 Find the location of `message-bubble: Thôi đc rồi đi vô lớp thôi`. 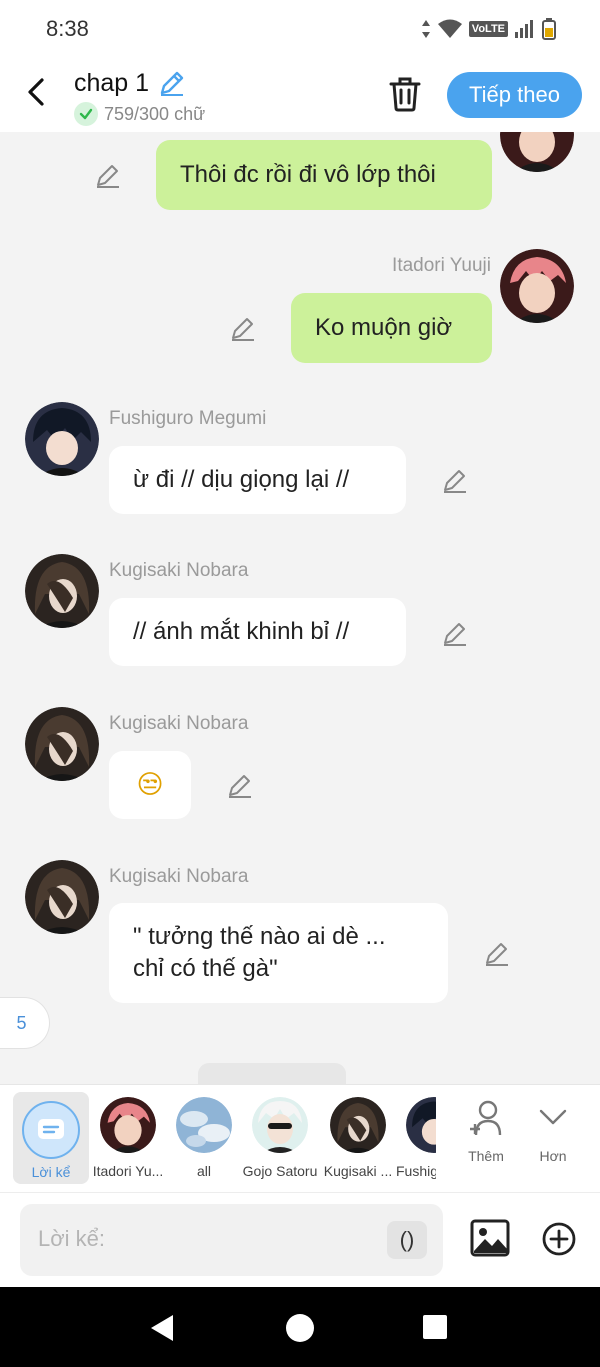

message-bubble: Thôi đc rồi đi vô lớp thôi is located at coordinates (324, 175).